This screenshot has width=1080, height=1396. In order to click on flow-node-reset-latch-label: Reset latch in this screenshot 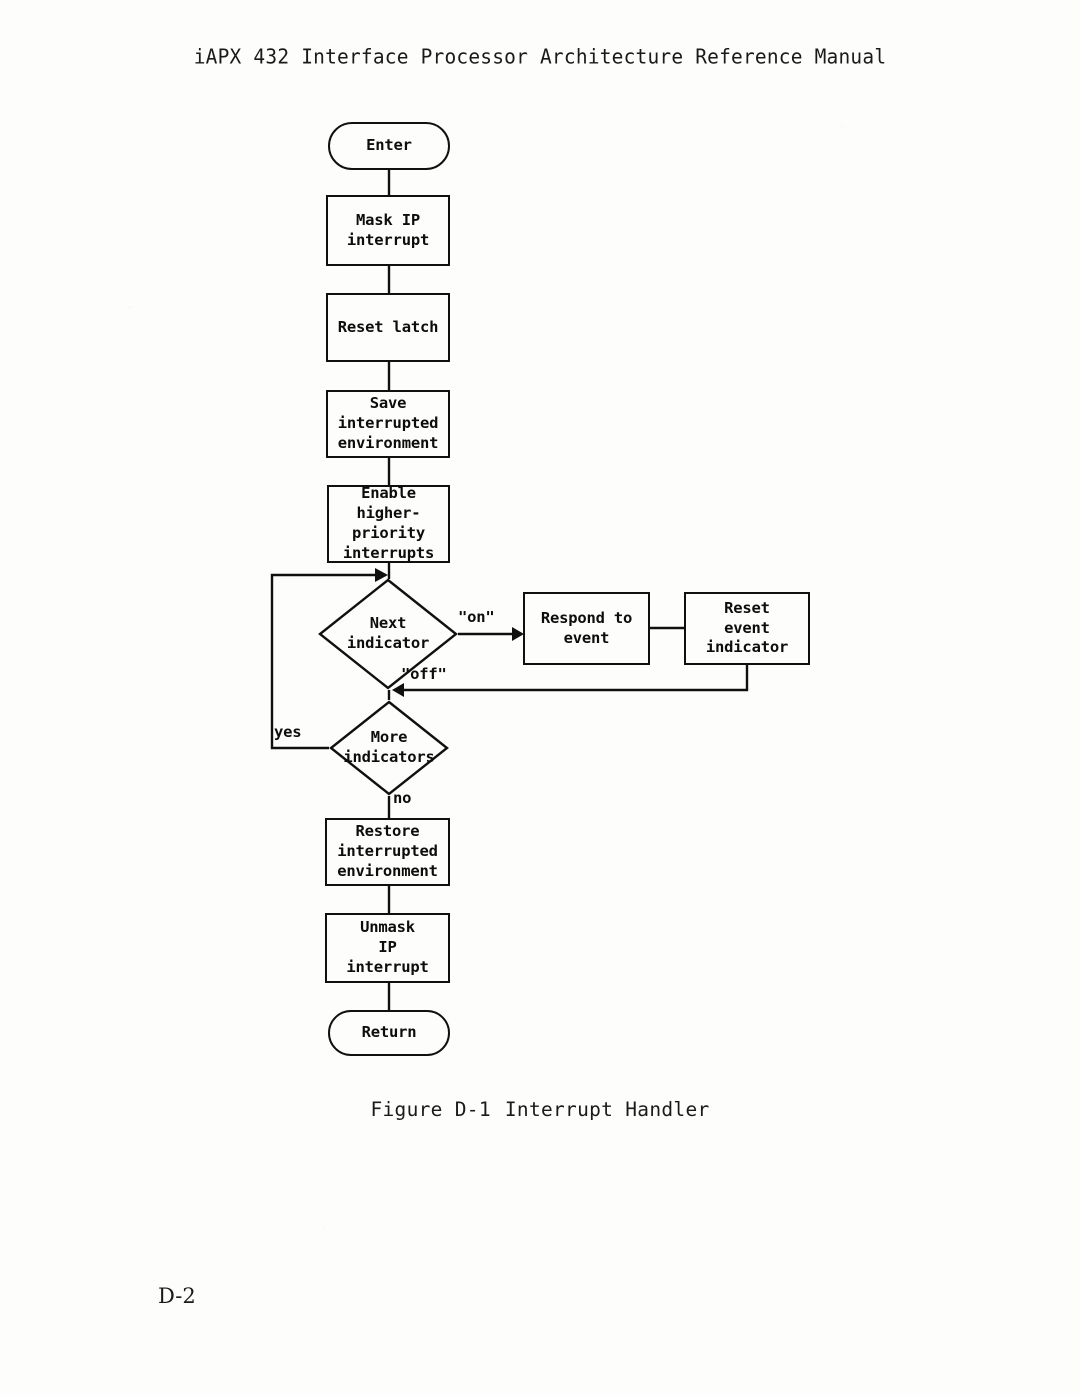, I will do `click(388, 326)`.